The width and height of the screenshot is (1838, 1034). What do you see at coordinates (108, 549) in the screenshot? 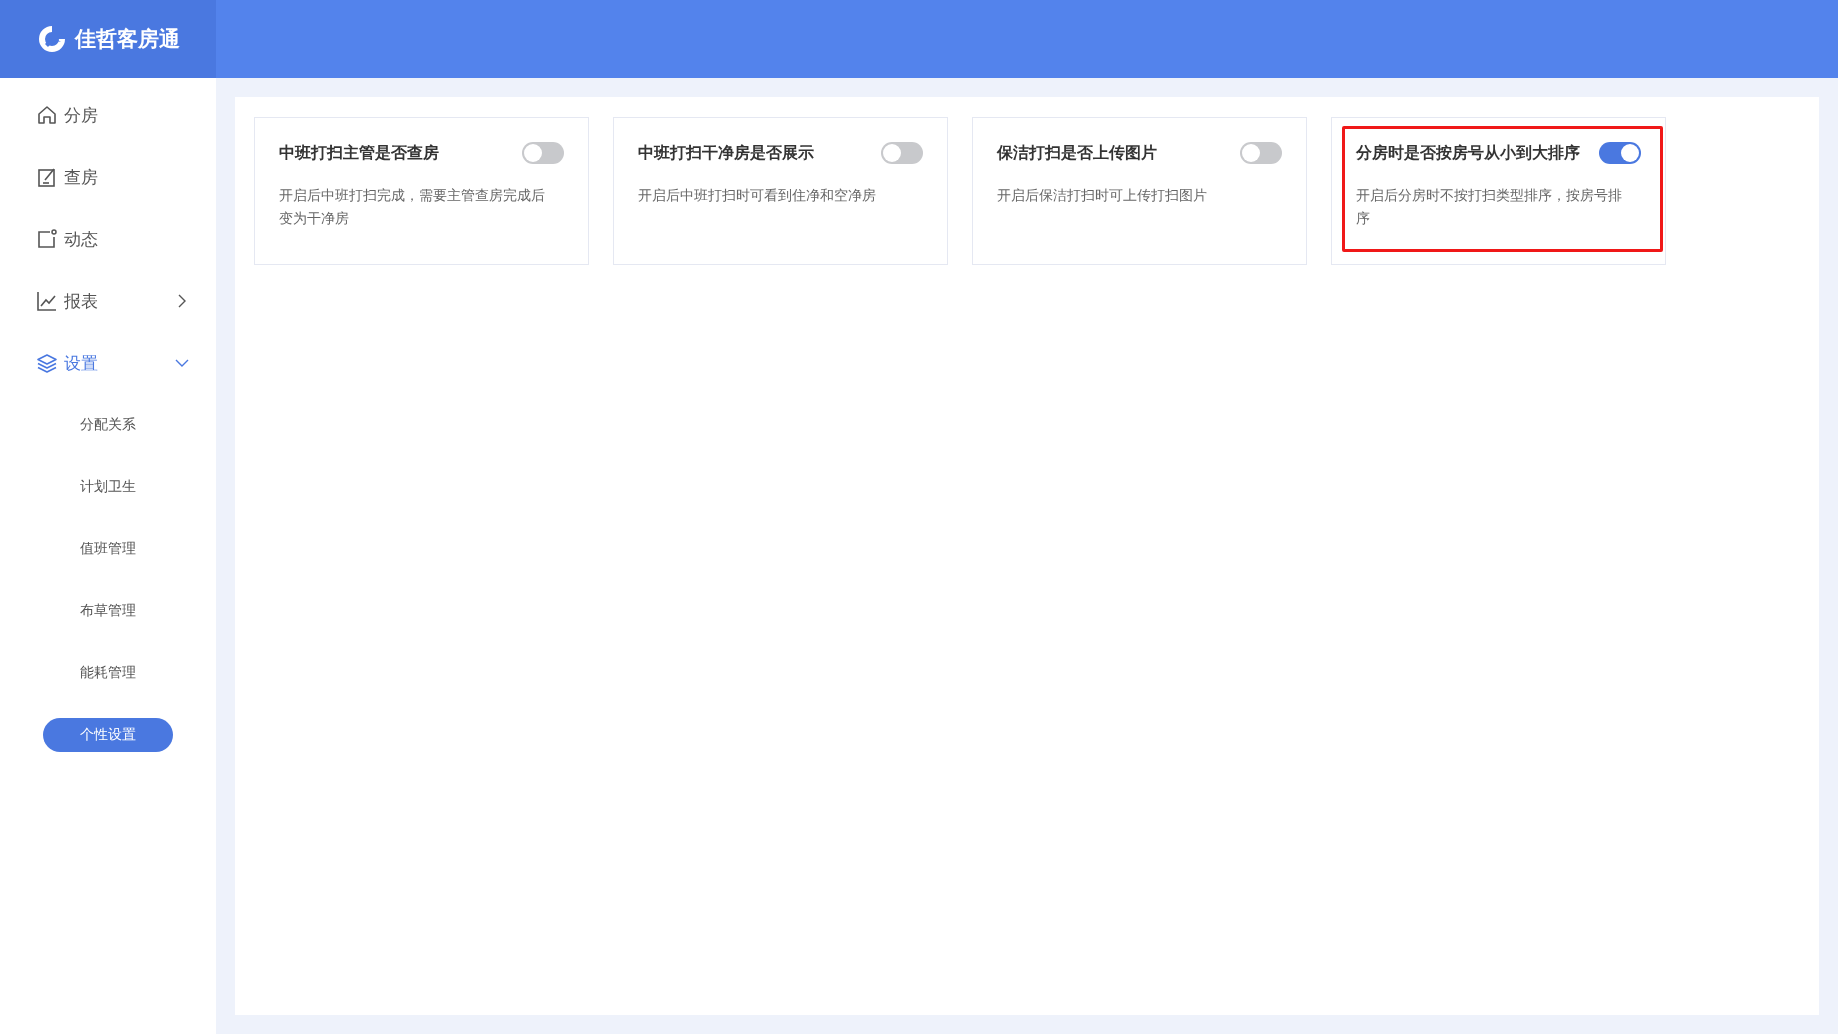
I see `submenu-item: 值班管理` at bounding box center [108, 549].